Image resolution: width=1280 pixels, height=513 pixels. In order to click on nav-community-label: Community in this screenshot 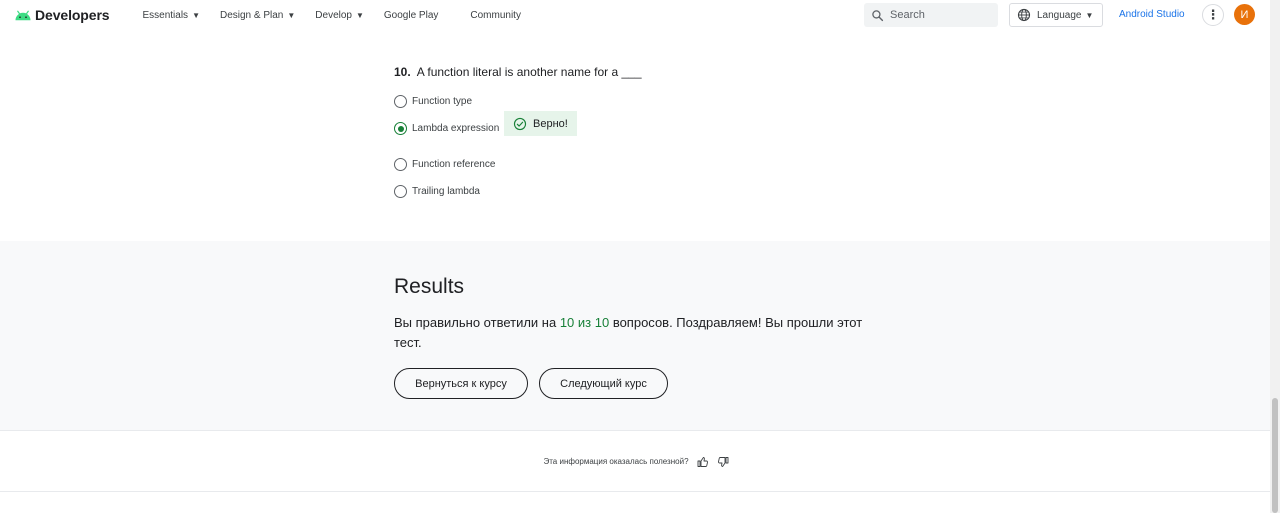, I will do `click(495, 15)`.